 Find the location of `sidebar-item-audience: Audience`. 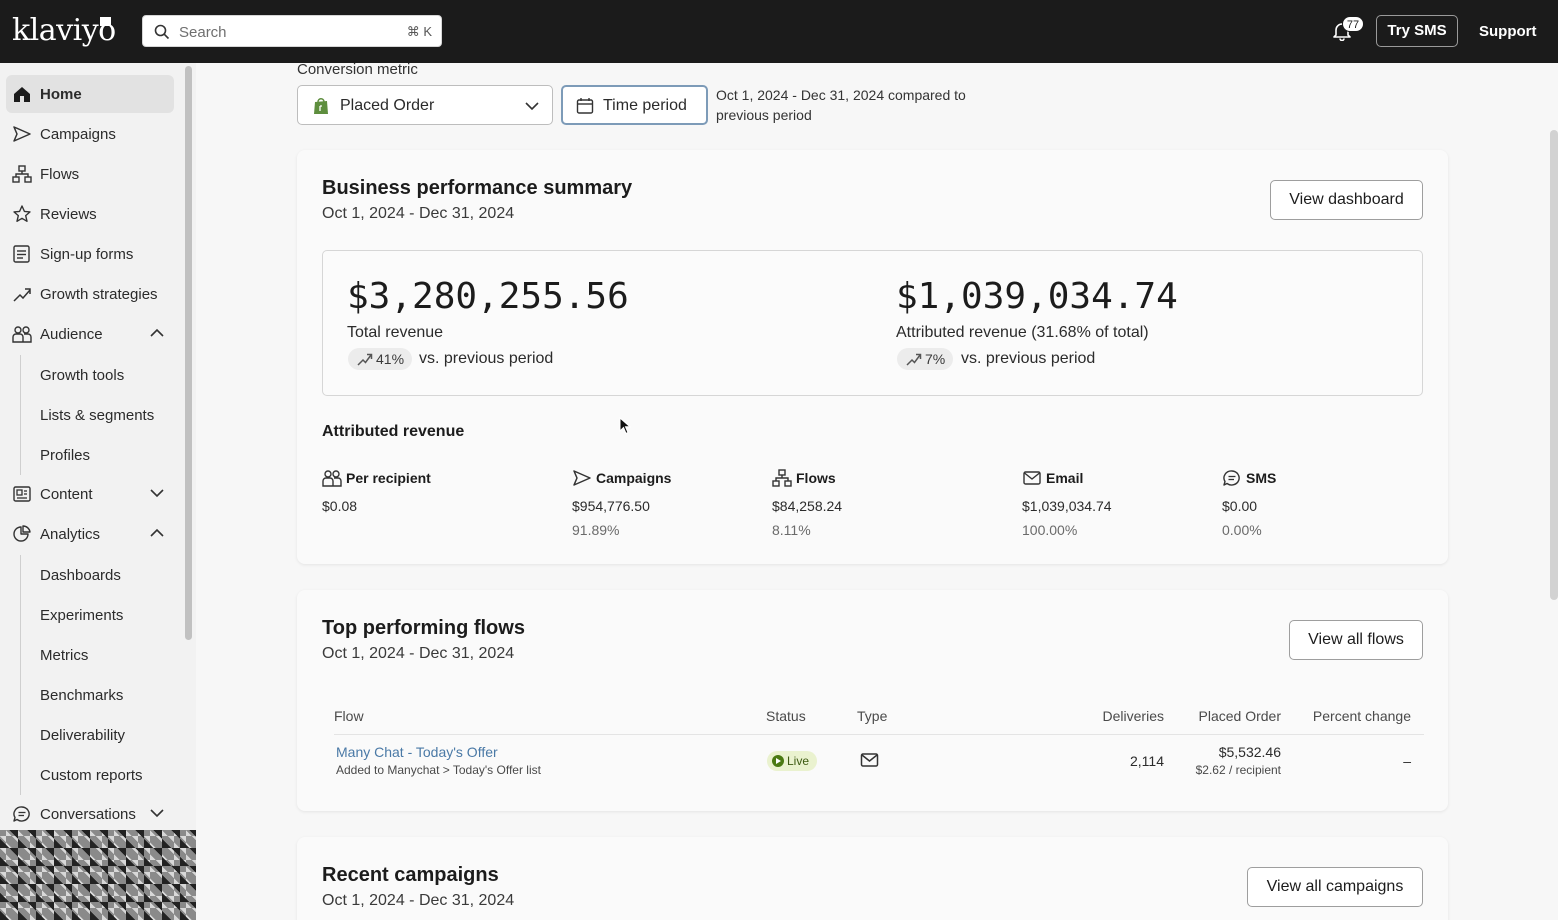

sidebar-item-audience: Audience is located at coordinates (90, 334).